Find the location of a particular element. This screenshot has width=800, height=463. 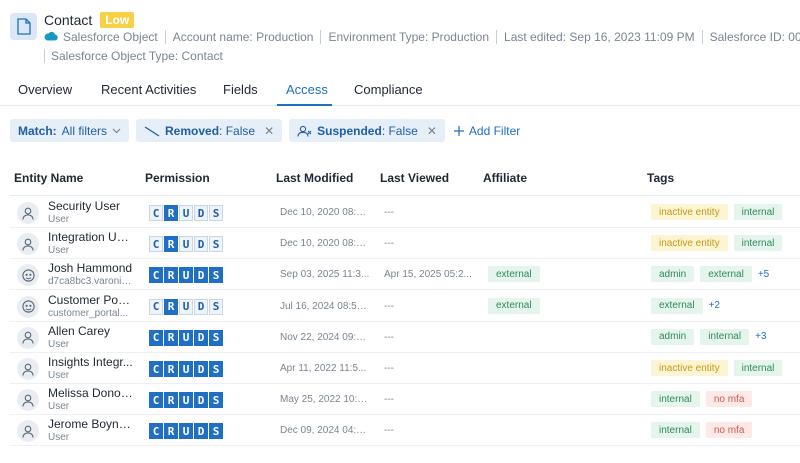

column-tags: Tags is located at coordinates (660, 178).